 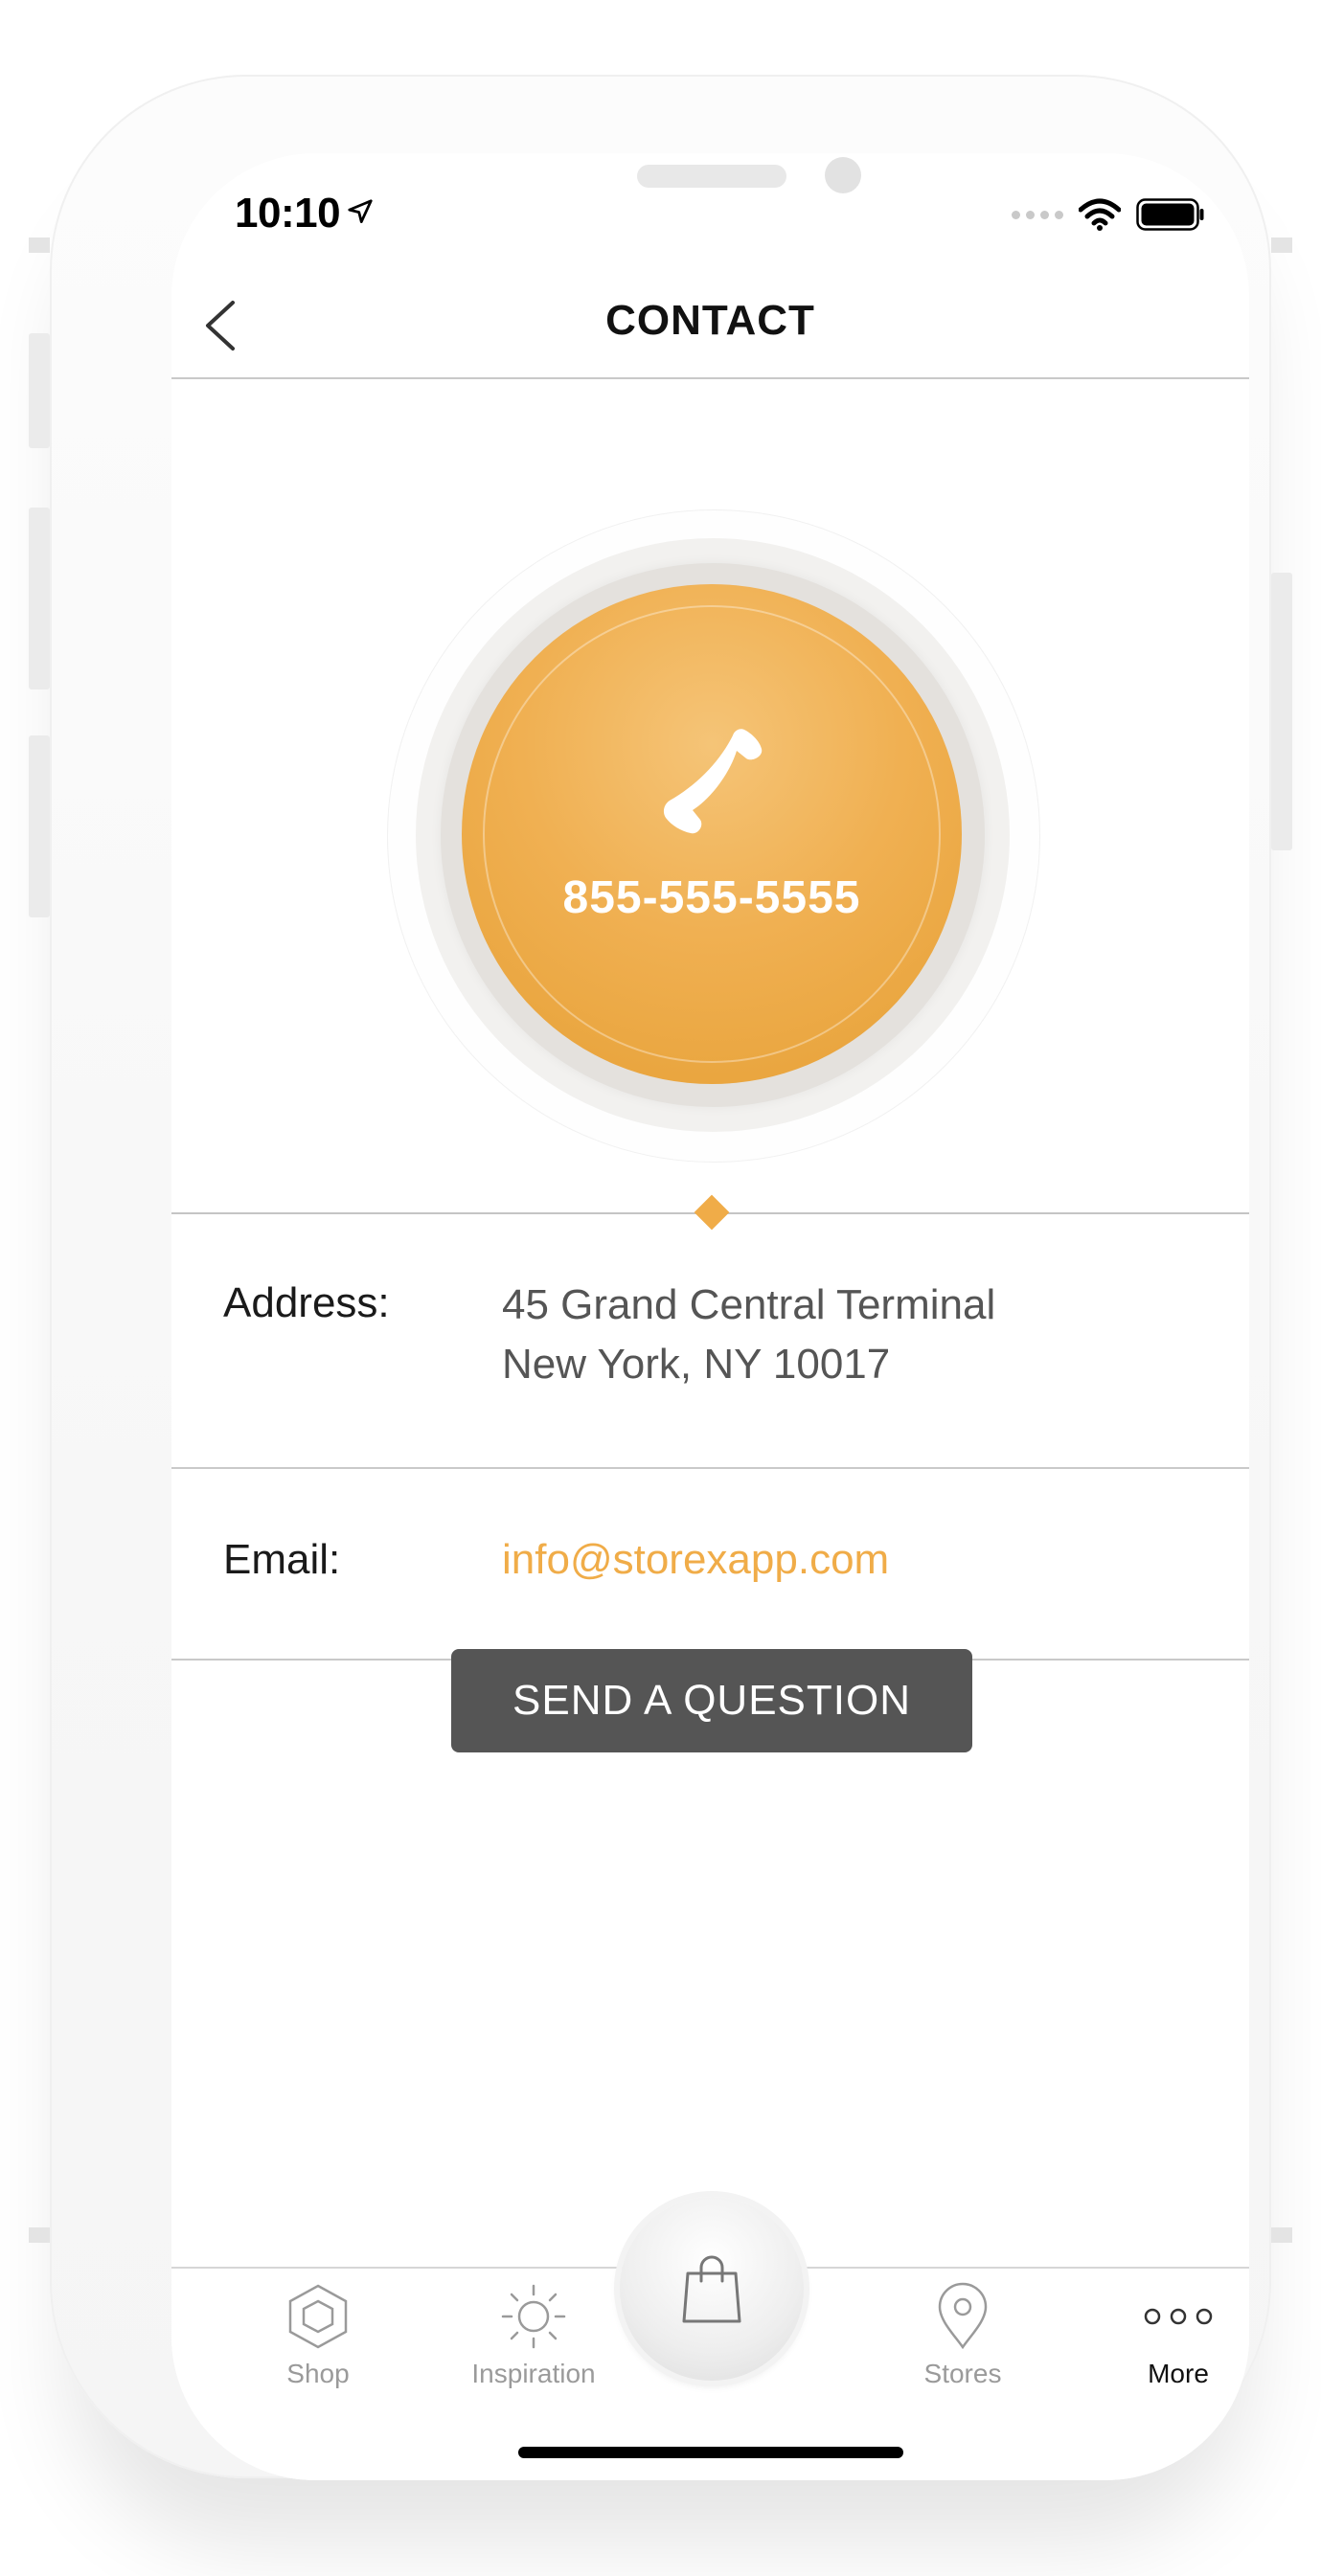 What do you see at coordinates (962, 2373) in the screenshot?
I see `tab-label-stores: Stores` at bounding box center [962, 2373].